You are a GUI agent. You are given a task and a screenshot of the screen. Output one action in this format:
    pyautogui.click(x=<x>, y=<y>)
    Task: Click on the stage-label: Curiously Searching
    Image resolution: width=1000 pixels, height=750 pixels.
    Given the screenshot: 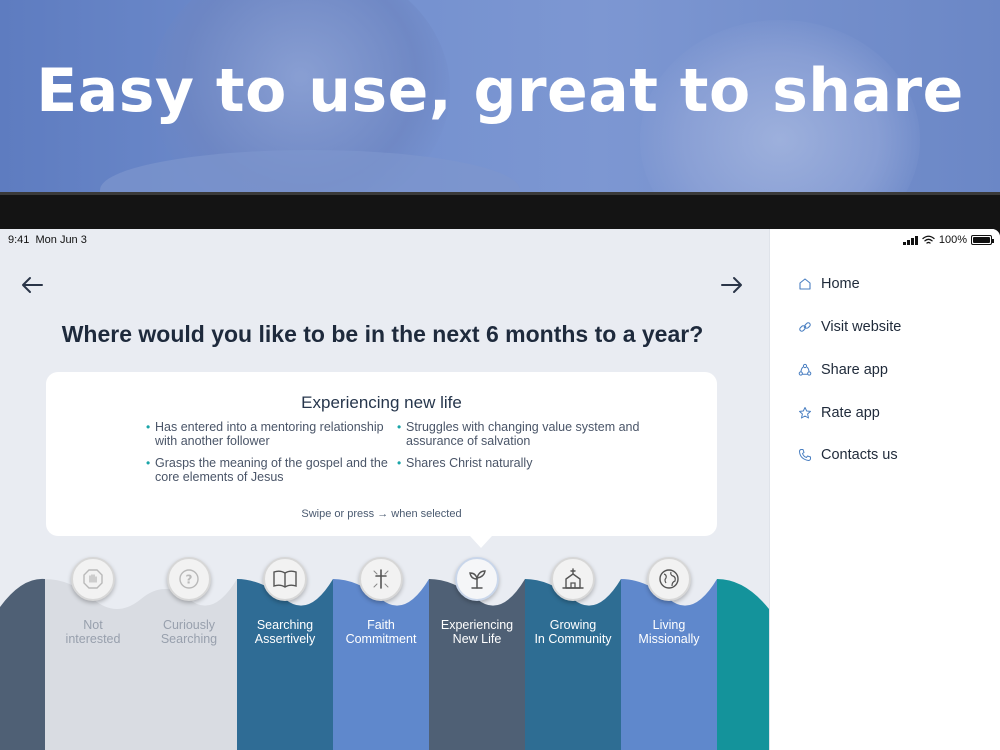 What is the action you would take?
    pyautogui.click(x=189, y=632)
    